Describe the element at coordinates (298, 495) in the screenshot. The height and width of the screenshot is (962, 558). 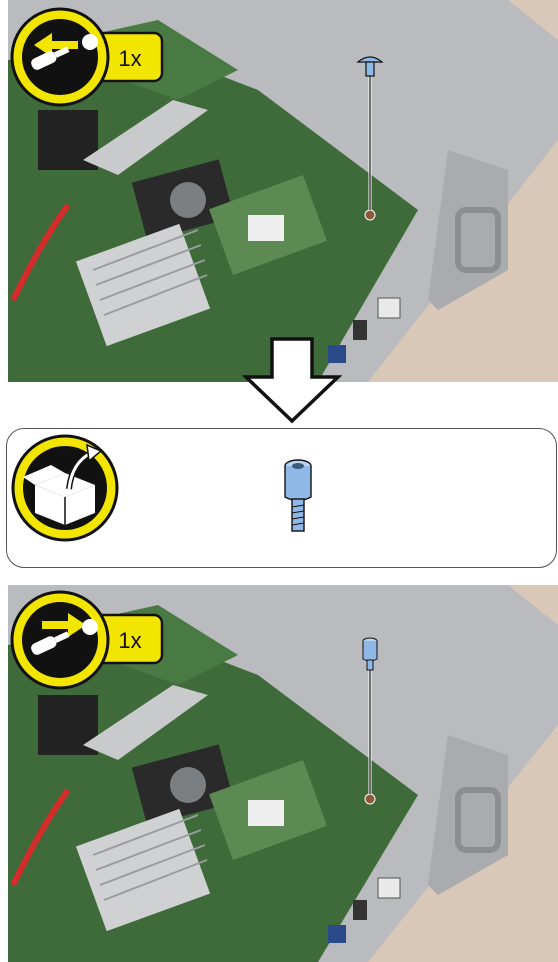
I see `standoff-icon` at that location.